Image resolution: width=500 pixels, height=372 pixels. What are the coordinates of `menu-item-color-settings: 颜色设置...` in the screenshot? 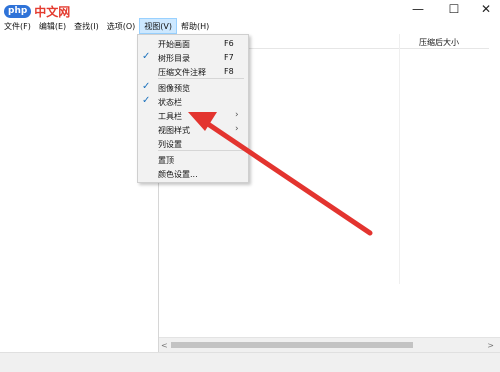 It's located at (193, 173).